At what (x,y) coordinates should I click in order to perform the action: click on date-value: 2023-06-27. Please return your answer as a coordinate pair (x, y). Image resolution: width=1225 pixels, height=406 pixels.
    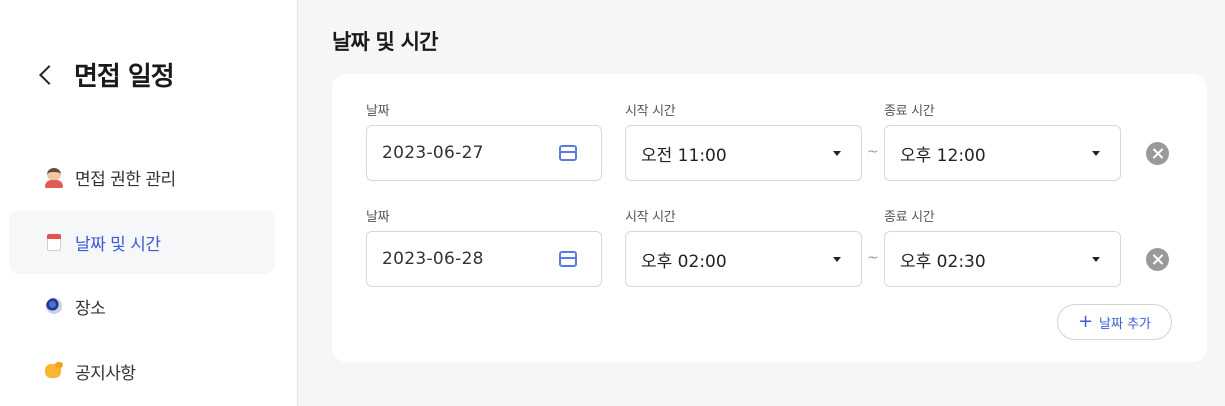
    Looking at the image, I should click on (433, 153).